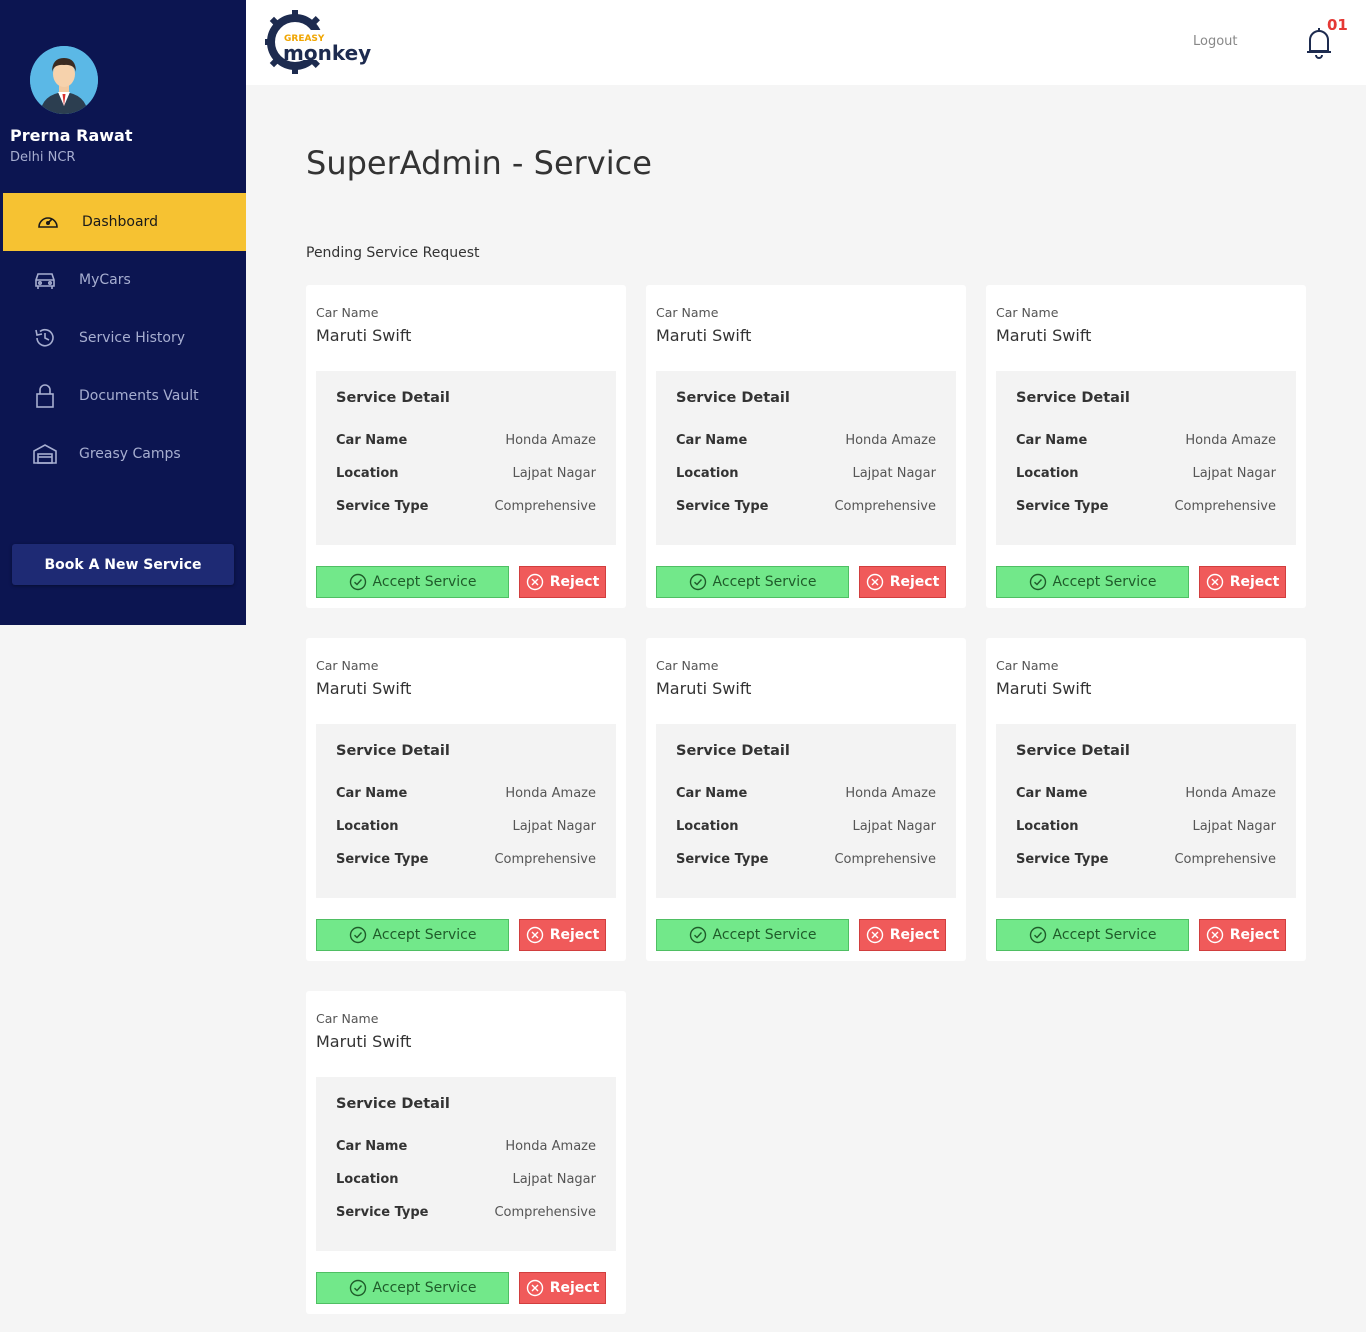 The height and width of the screenshot is (1332, 1366). I want to click on sidebar-item-service-history: Service History, so click(123, 338).